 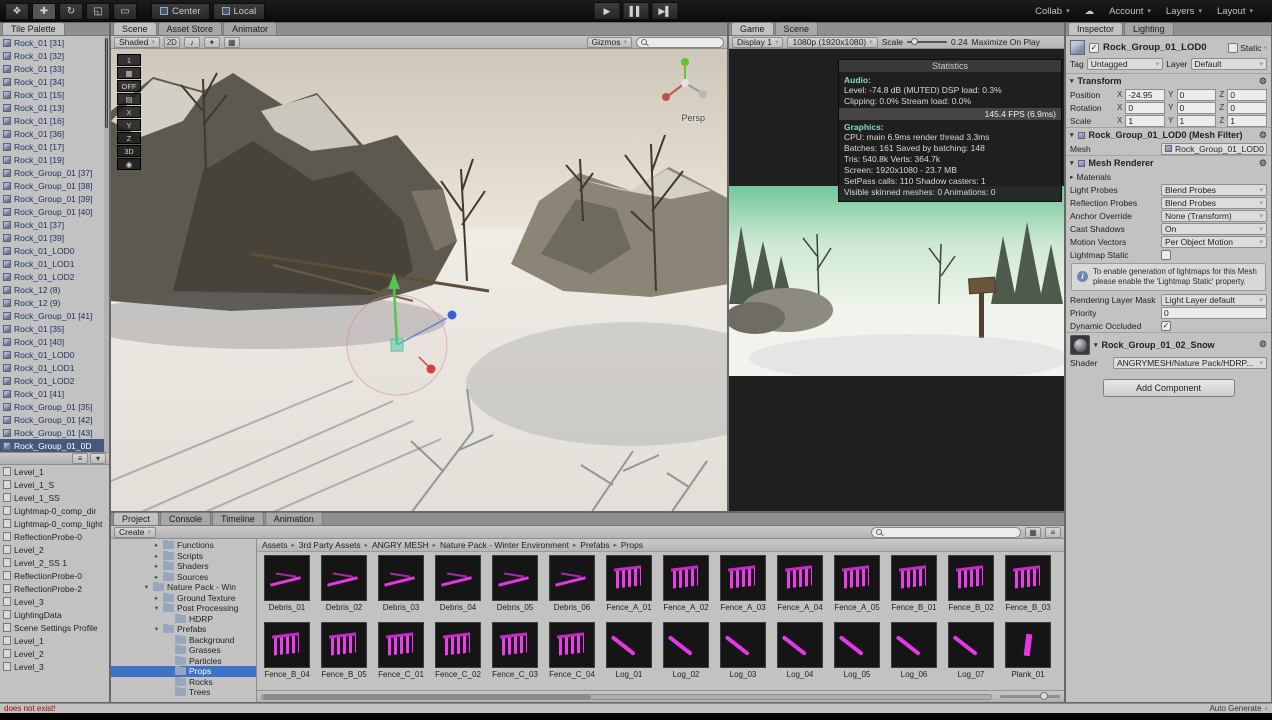 I want to click on folder-tree-item: ▸ Sources, so click(x=183, y=577).